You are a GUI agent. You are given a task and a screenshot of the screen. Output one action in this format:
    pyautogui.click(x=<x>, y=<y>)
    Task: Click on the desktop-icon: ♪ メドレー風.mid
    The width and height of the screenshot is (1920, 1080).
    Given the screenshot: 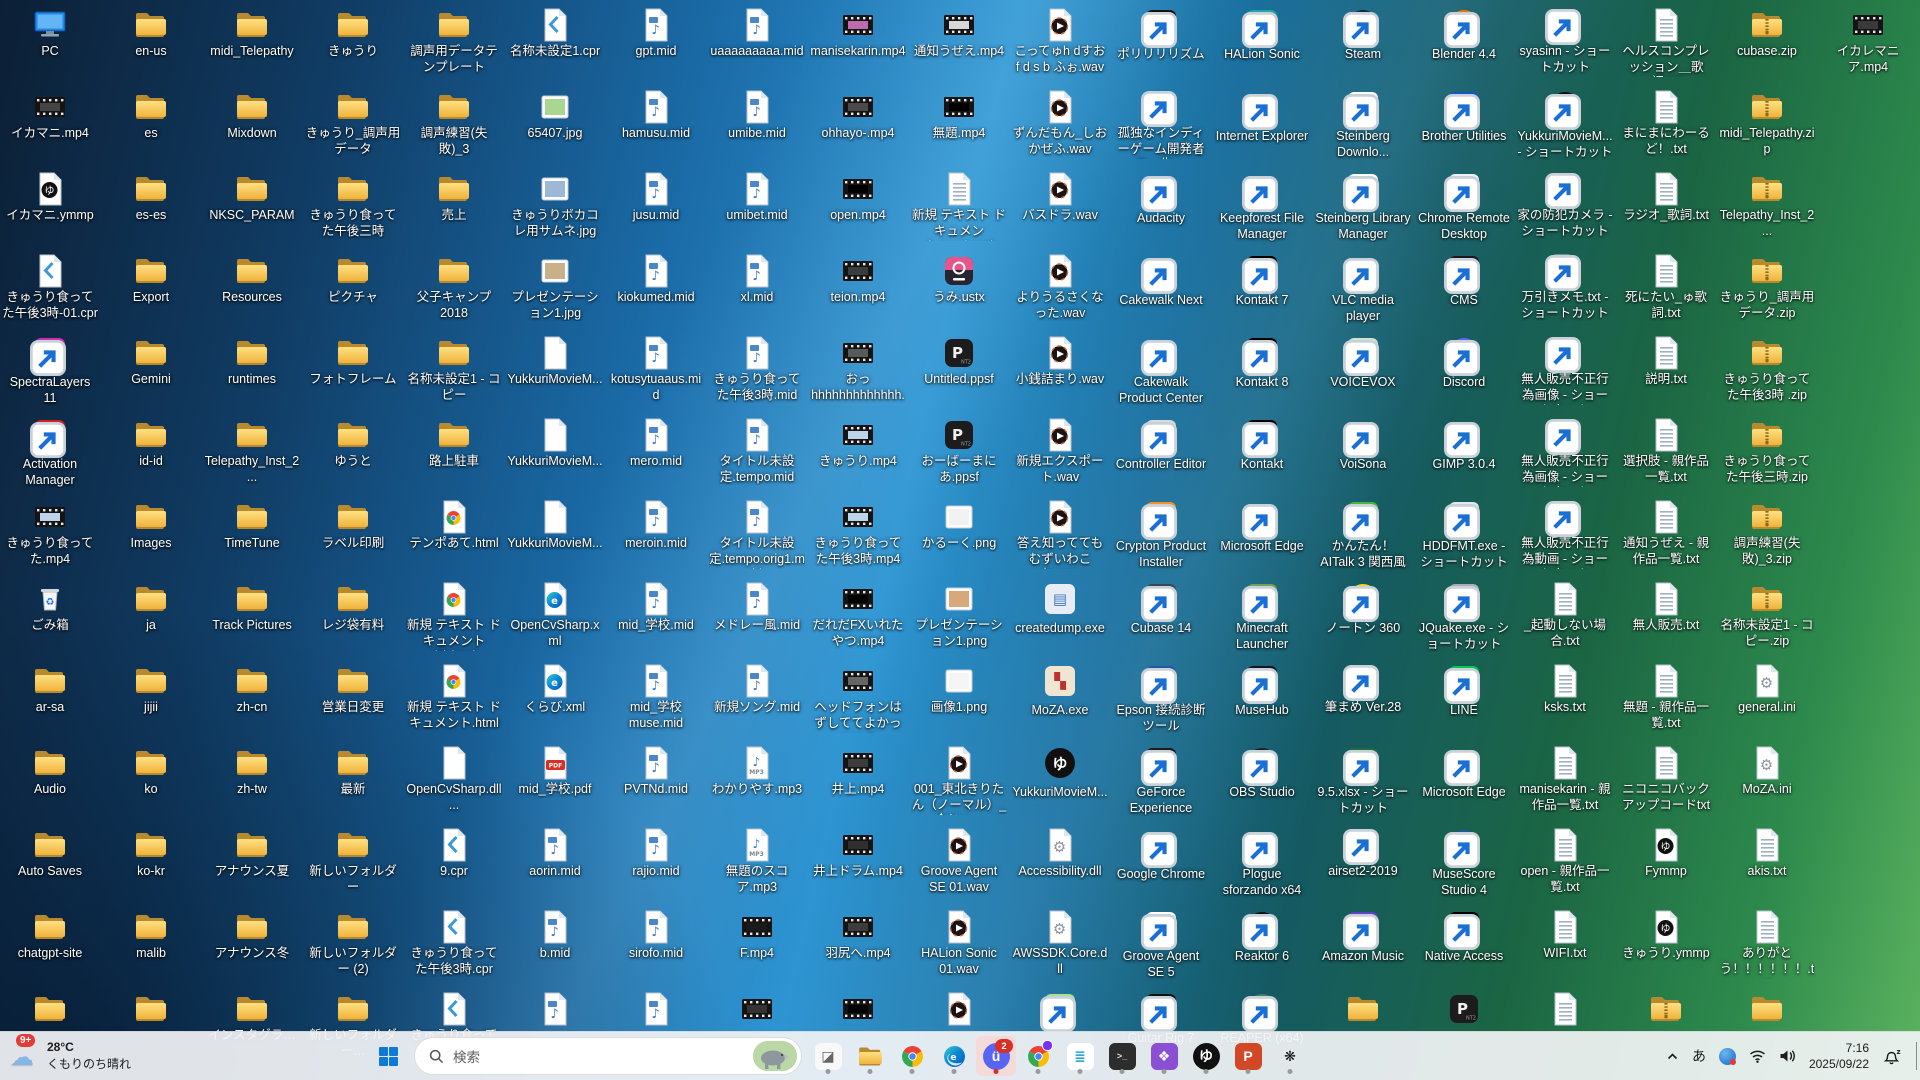 What is the action you would take?
    pyautogui.click(x=757, y=607)
    